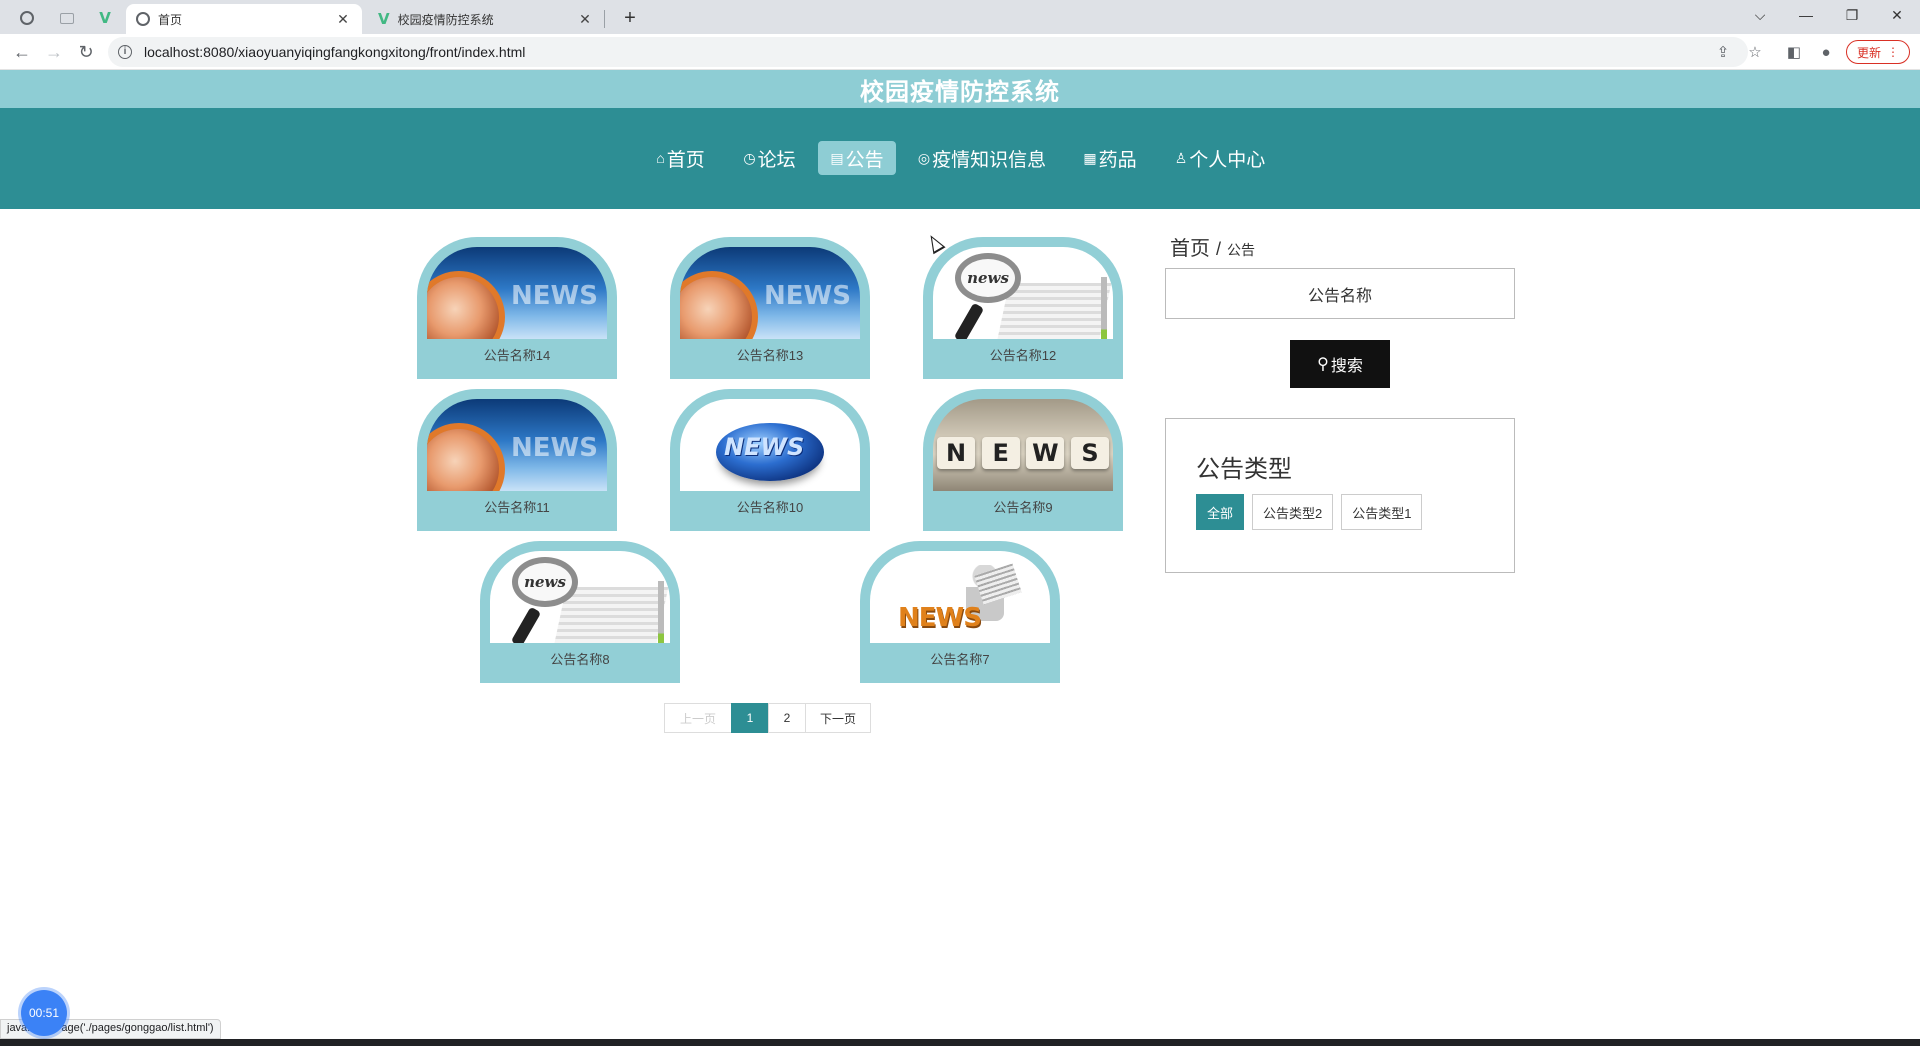 The height and width of the screenshot is (1046, 1920). What do you see at coordinates (1117, 160) in the screenshot?
I see `nav-item-label: 药品` at bounding box center [1117, 160].